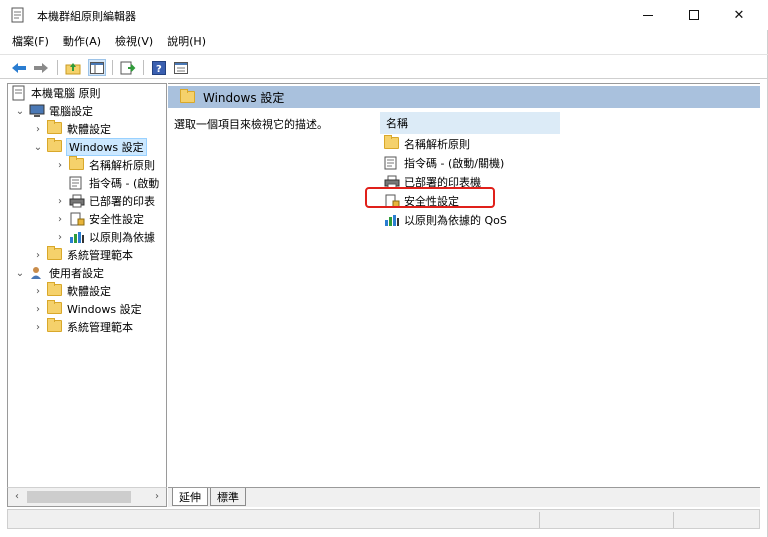  I want to click on toolbar: ?, so click(384, 66).